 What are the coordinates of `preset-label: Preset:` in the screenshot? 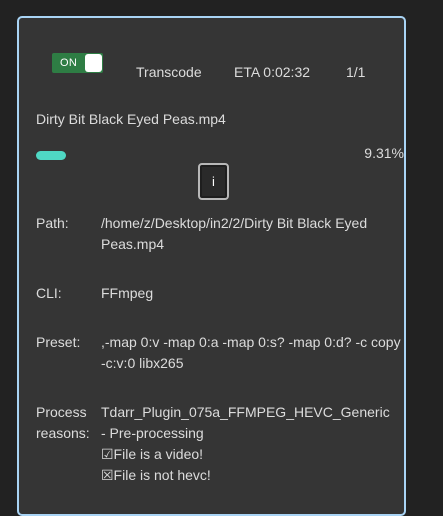 It's located at (58, 342).